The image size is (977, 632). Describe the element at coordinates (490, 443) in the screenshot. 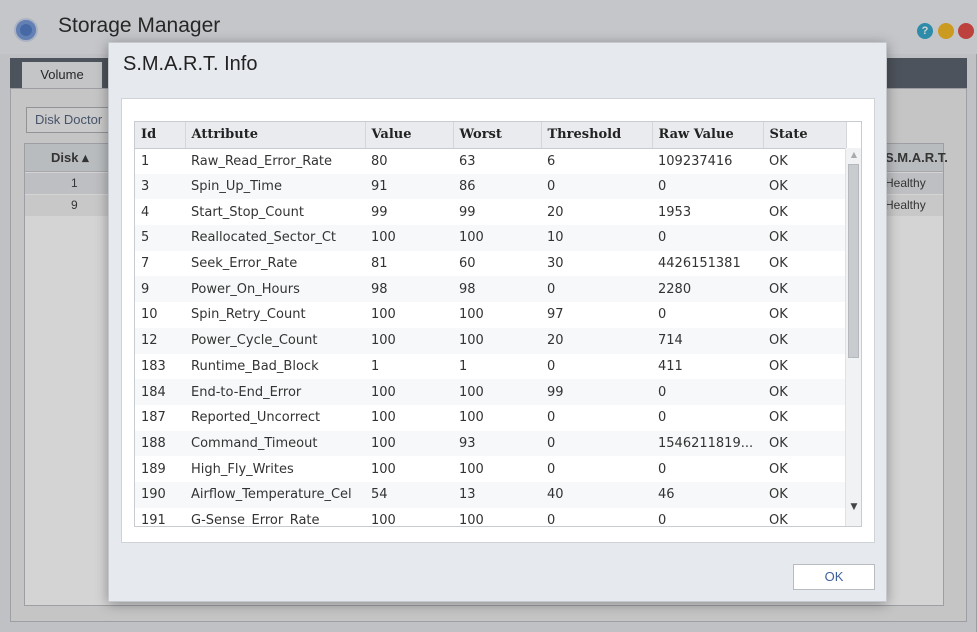

I see `table-row: 188 Command_Timeout 100 93 0 1546211819... OK` at that location.